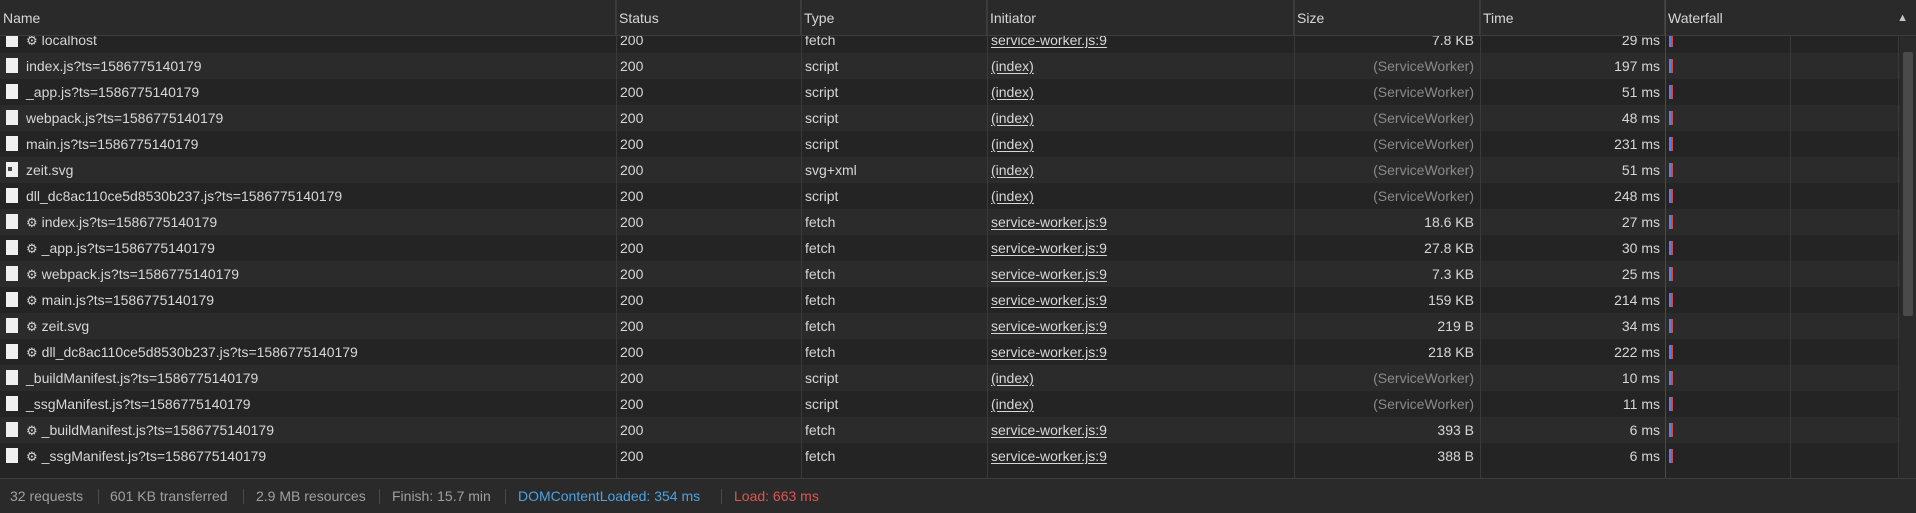 Image resolution: width=1916 pixels, height=513 pixels. Describe the element at coordinates (12, 169) in the screenshot. I see `image-file-icon` at that location.